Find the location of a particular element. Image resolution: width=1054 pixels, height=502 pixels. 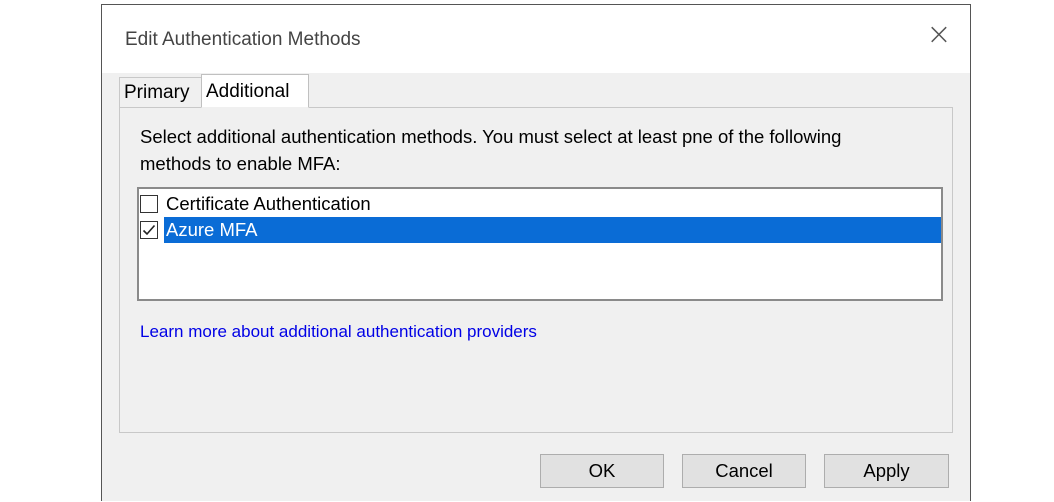

close-icon: × is located at coordinates (939, 34).